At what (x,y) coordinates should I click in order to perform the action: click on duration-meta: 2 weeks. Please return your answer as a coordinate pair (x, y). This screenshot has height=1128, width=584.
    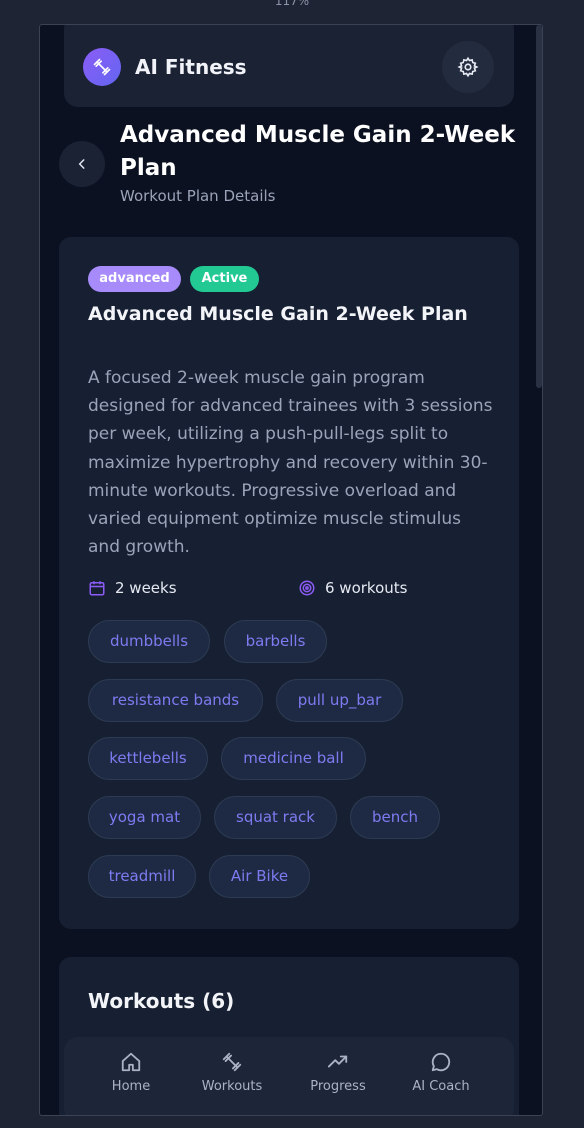
    Looking at the image, I should click on (132, 588).